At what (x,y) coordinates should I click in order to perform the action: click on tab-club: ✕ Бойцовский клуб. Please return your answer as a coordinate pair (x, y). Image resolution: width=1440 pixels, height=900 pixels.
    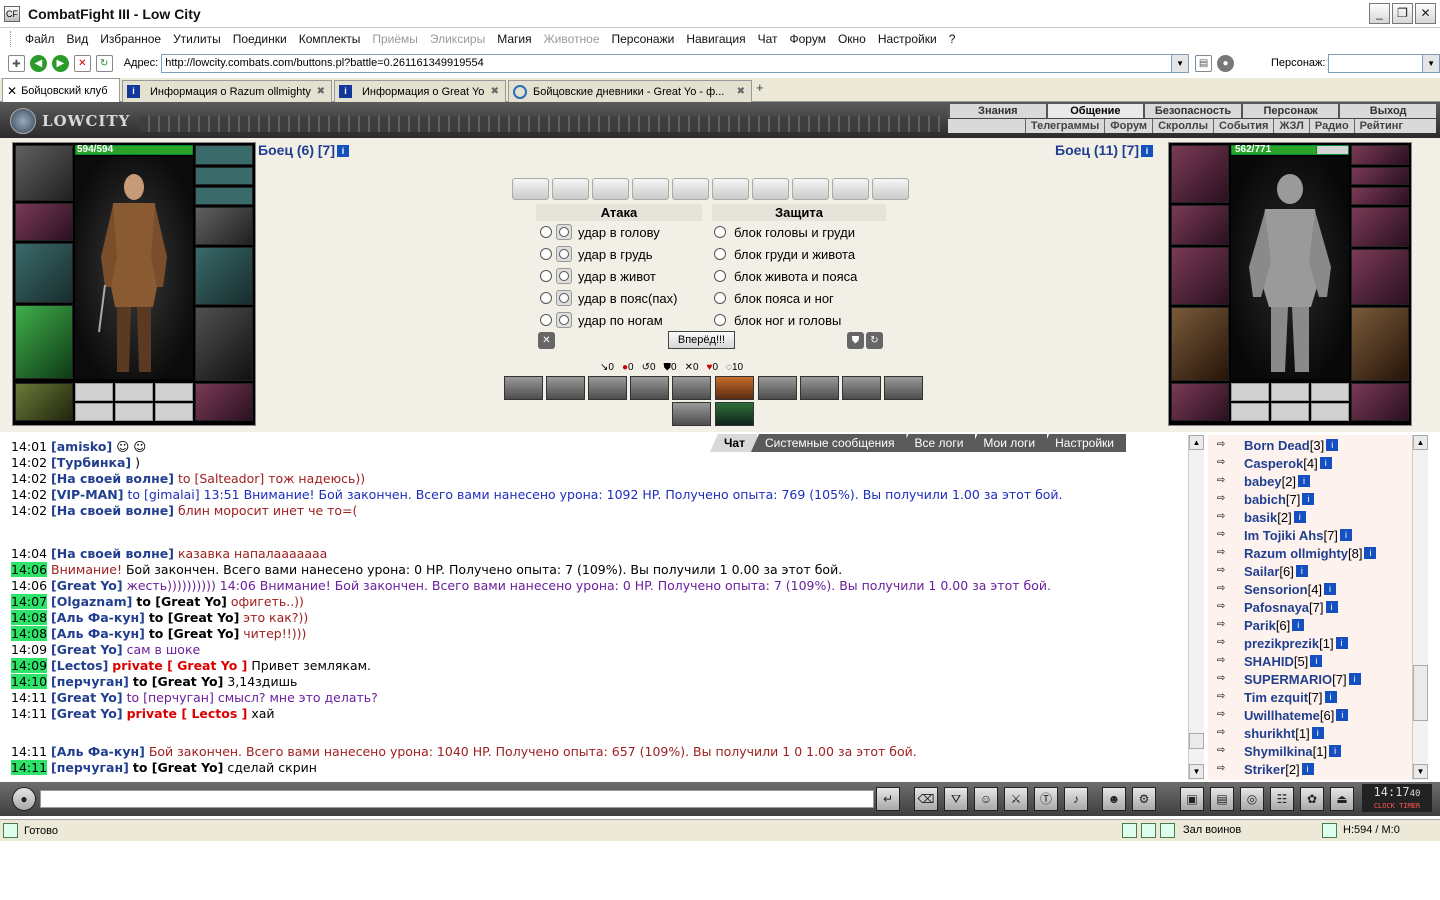
    Looking at the image, I should click on (61, 90).